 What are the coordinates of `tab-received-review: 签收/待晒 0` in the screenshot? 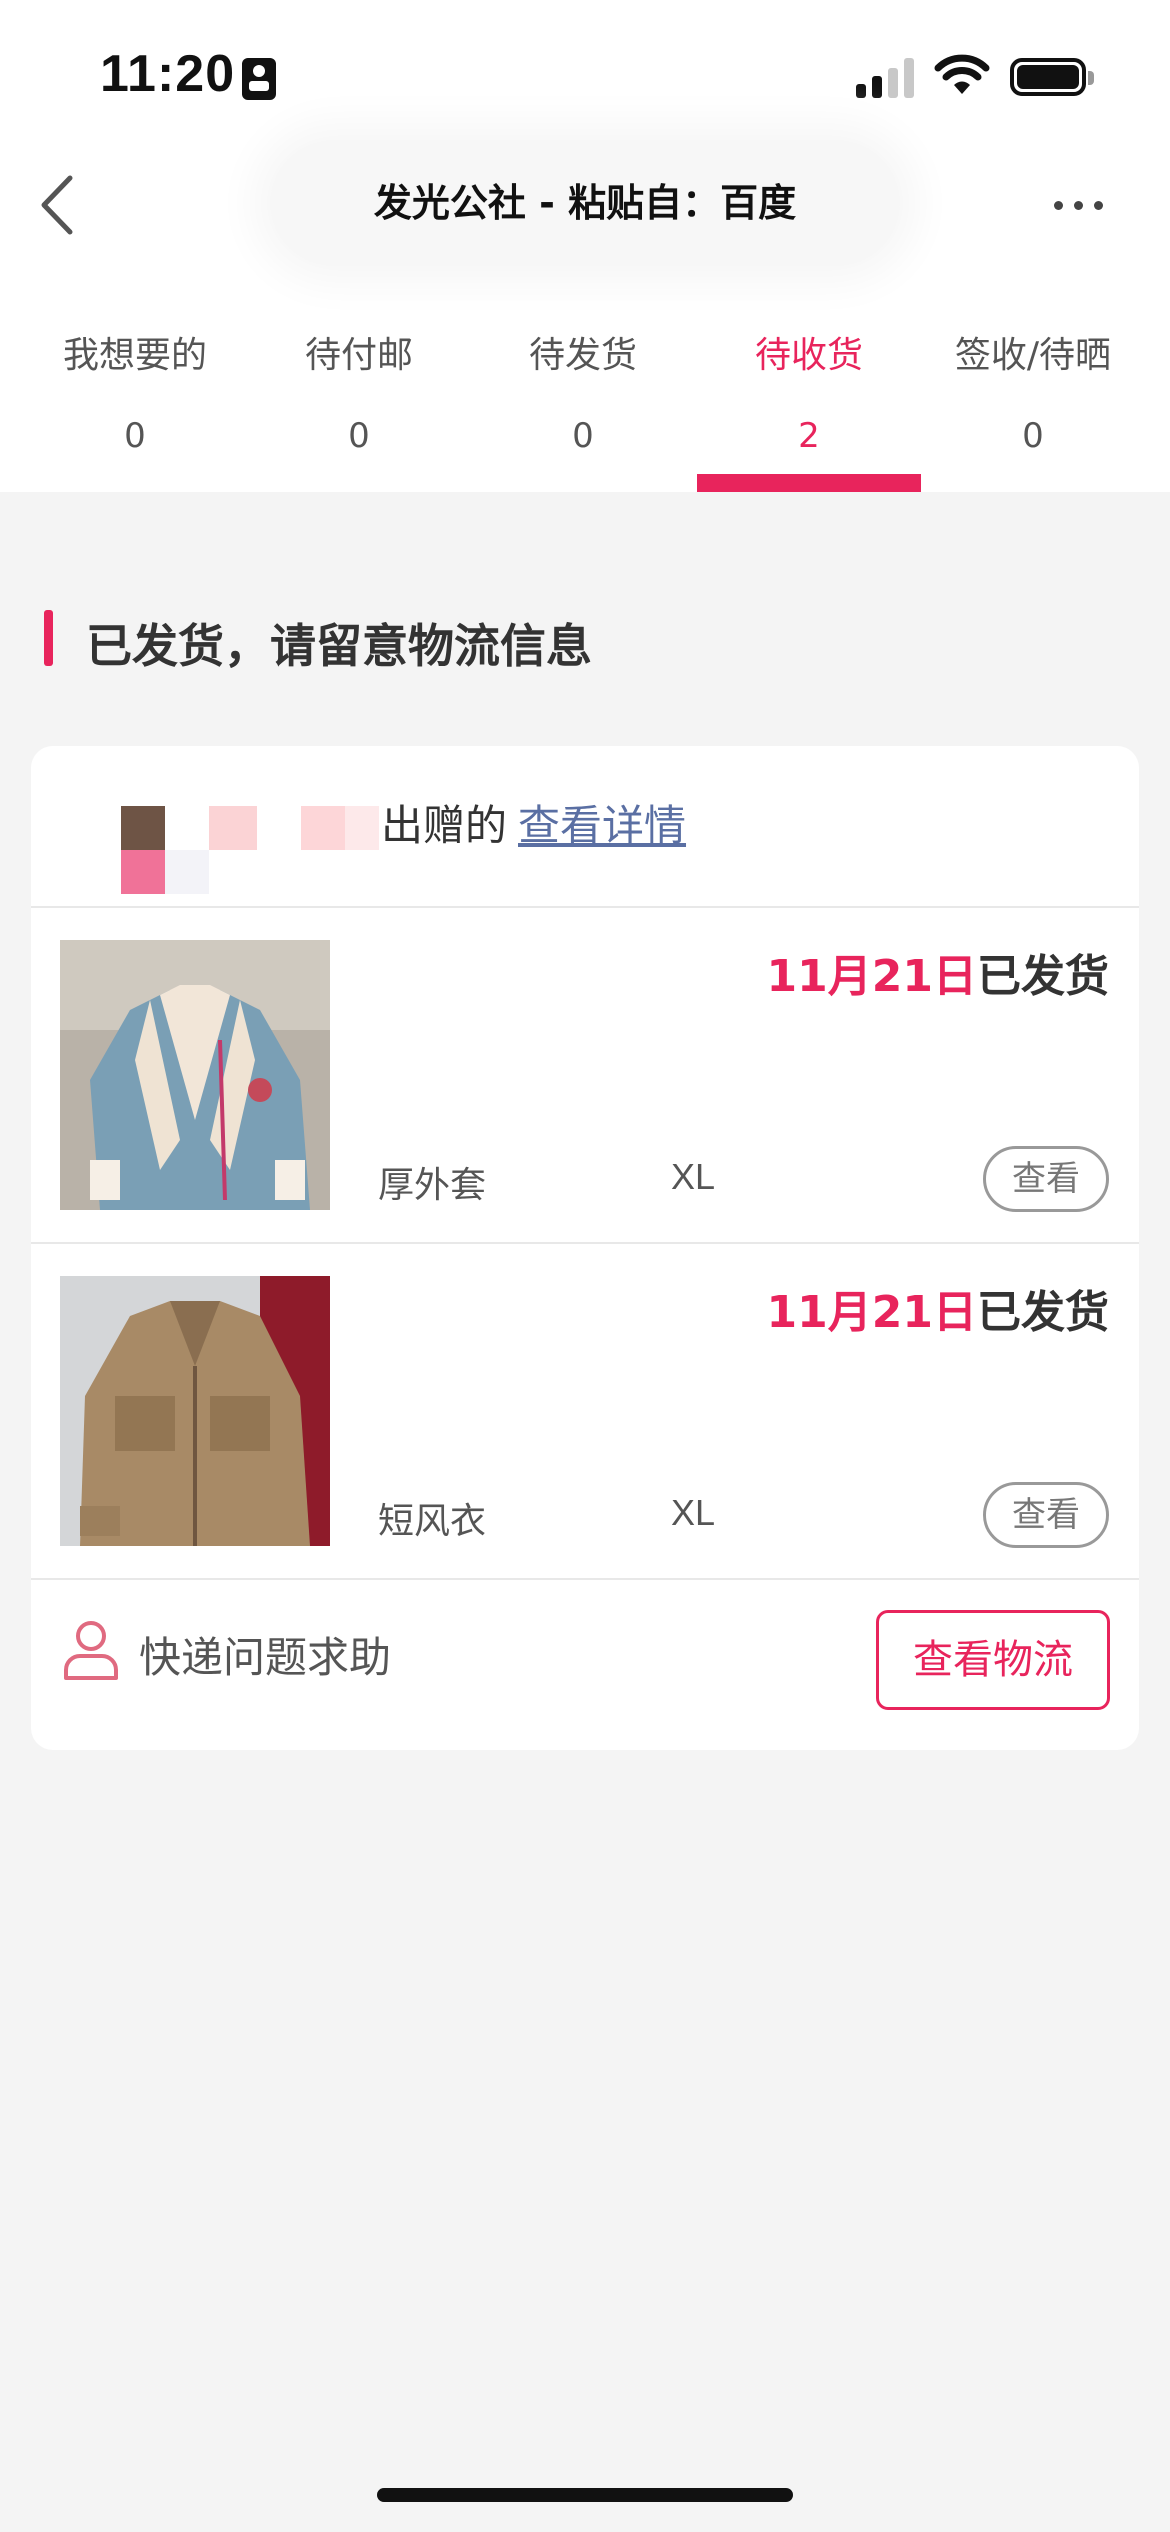 It's located at (1033, 406).